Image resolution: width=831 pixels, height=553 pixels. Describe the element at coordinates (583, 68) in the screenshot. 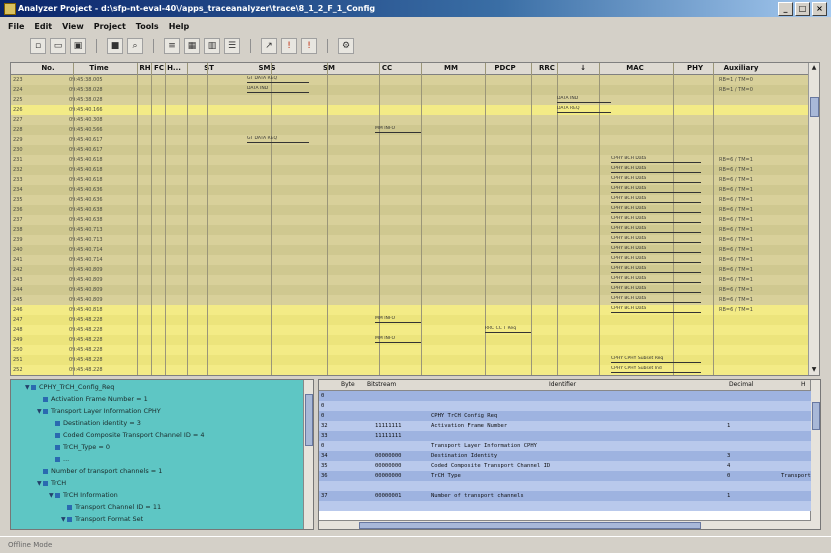

I see `column-header: ↓` at that location.